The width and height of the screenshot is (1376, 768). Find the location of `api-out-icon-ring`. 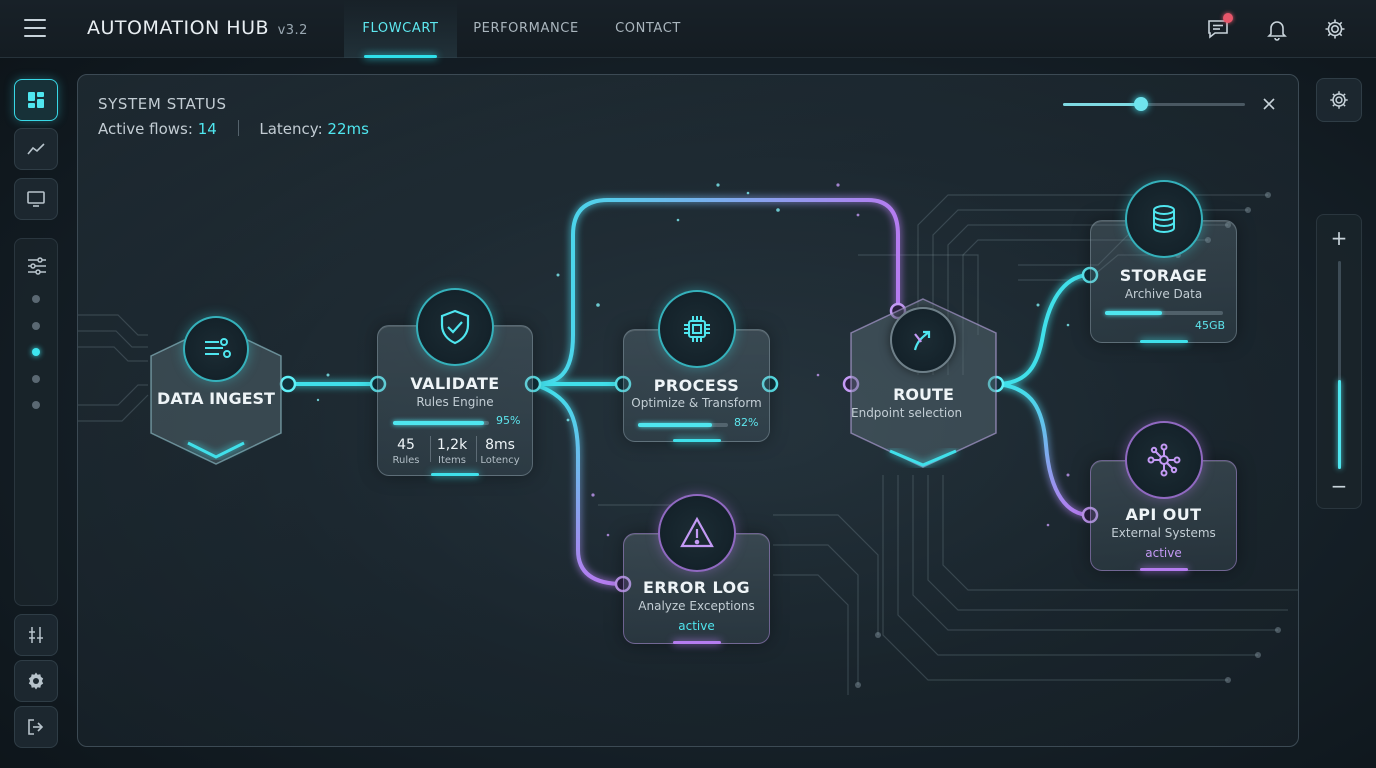

api-out-icon-ring is located at coordinates (1164, 460).